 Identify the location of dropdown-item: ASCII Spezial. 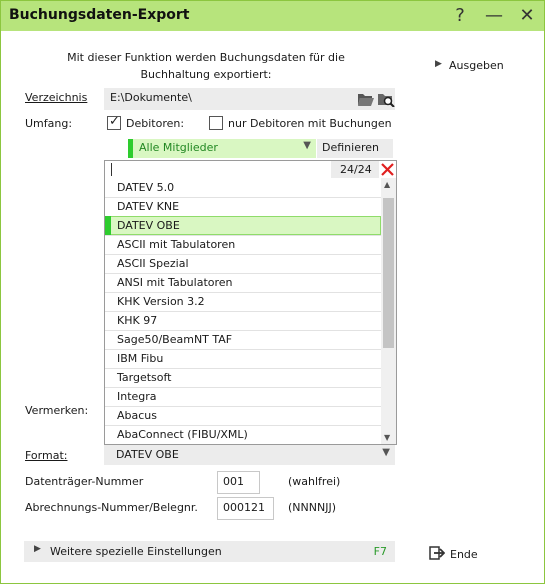
(153, 263).